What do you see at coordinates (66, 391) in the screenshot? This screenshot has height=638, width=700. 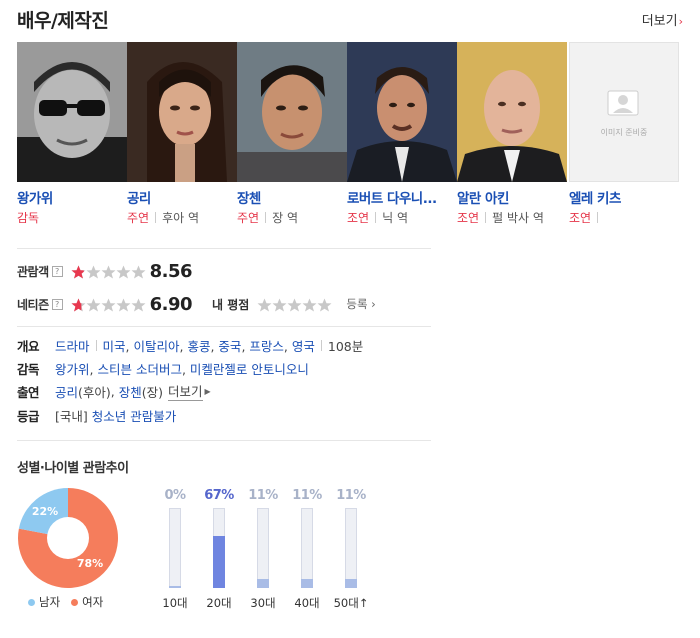 I see `cast-link: 공리` at bounding box center [66, 391].